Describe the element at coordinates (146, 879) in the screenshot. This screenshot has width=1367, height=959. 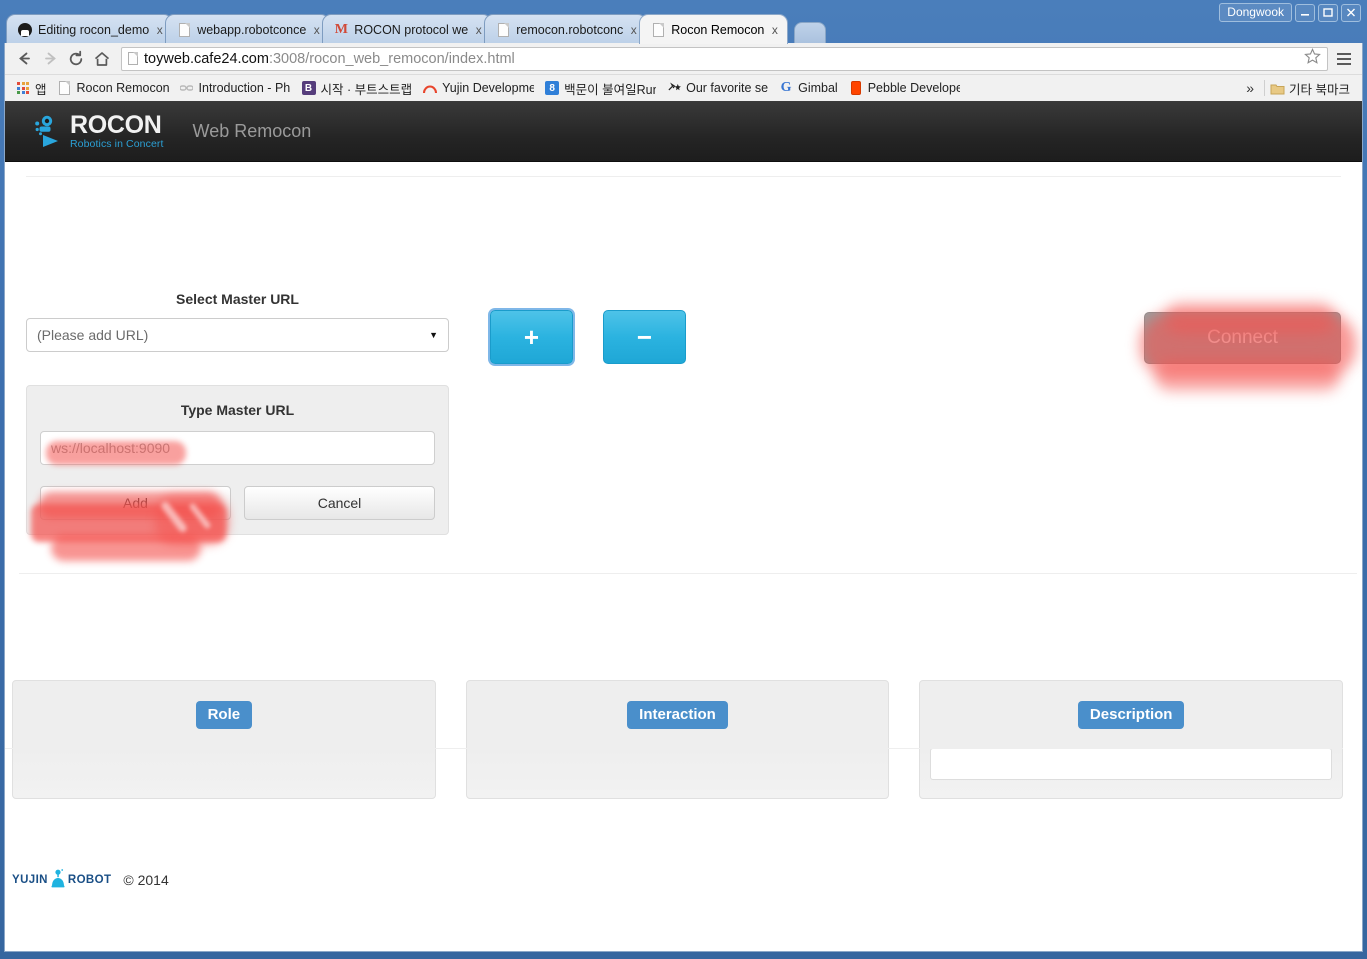
I see `copyright-text: © 2014` at that location.